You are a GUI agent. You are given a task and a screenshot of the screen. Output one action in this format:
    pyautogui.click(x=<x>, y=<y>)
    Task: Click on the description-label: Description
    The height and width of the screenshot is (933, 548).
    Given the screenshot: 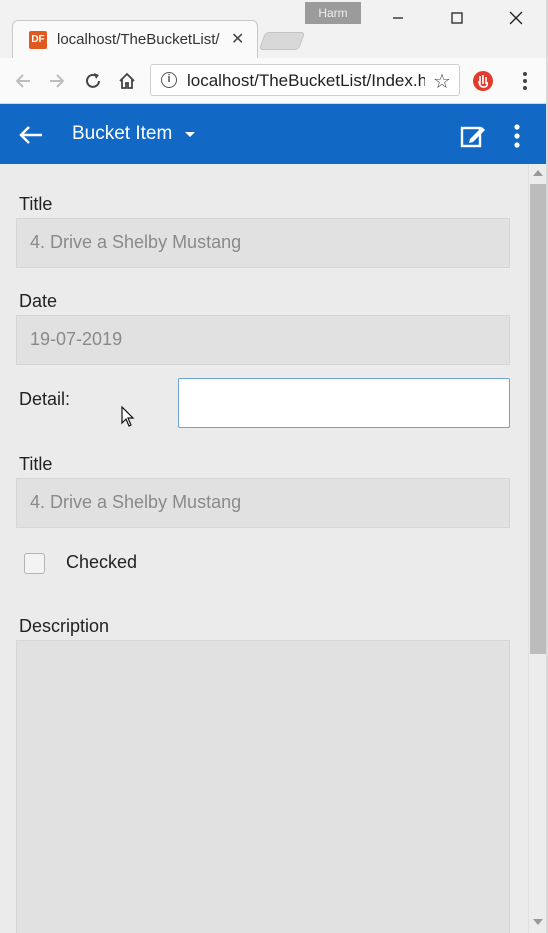 What is the action you would take?
    pyautogui.click(x=64, y=626)
    